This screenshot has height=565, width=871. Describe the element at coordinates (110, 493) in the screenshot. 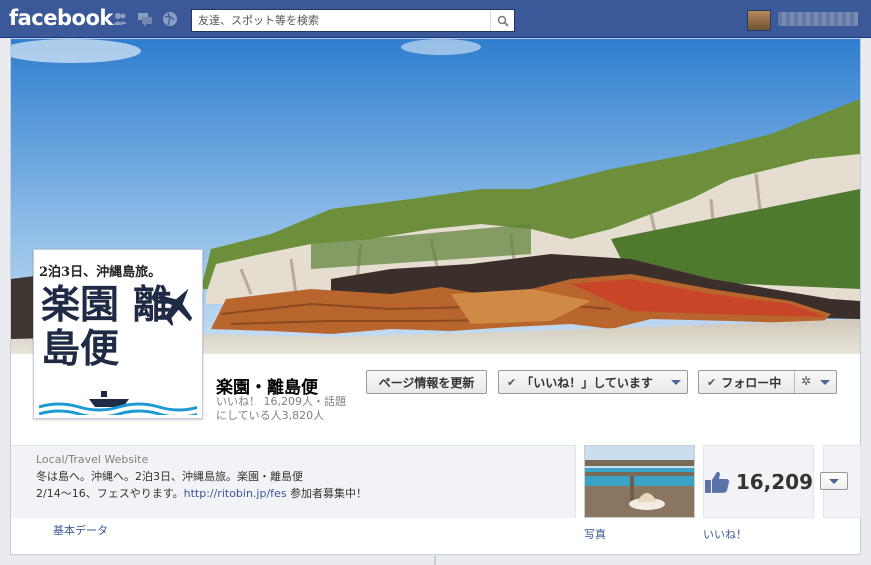

I see `description-text: 2/14〜16、フェスやります。` at that location.